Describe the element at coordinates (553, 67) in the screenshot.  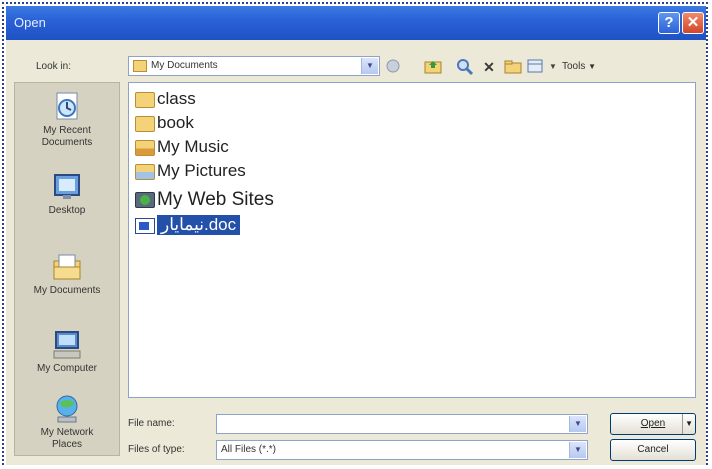
I see `views-dropdown-icon: ▼` at that location.